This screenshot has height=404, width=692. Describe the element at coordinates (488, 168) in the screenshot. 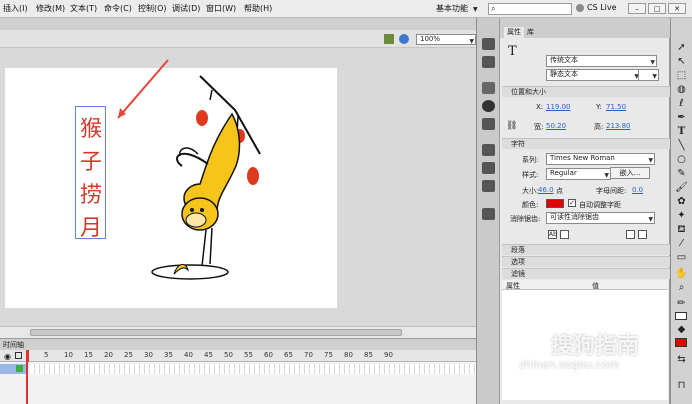

I see `components-icon` at that location.